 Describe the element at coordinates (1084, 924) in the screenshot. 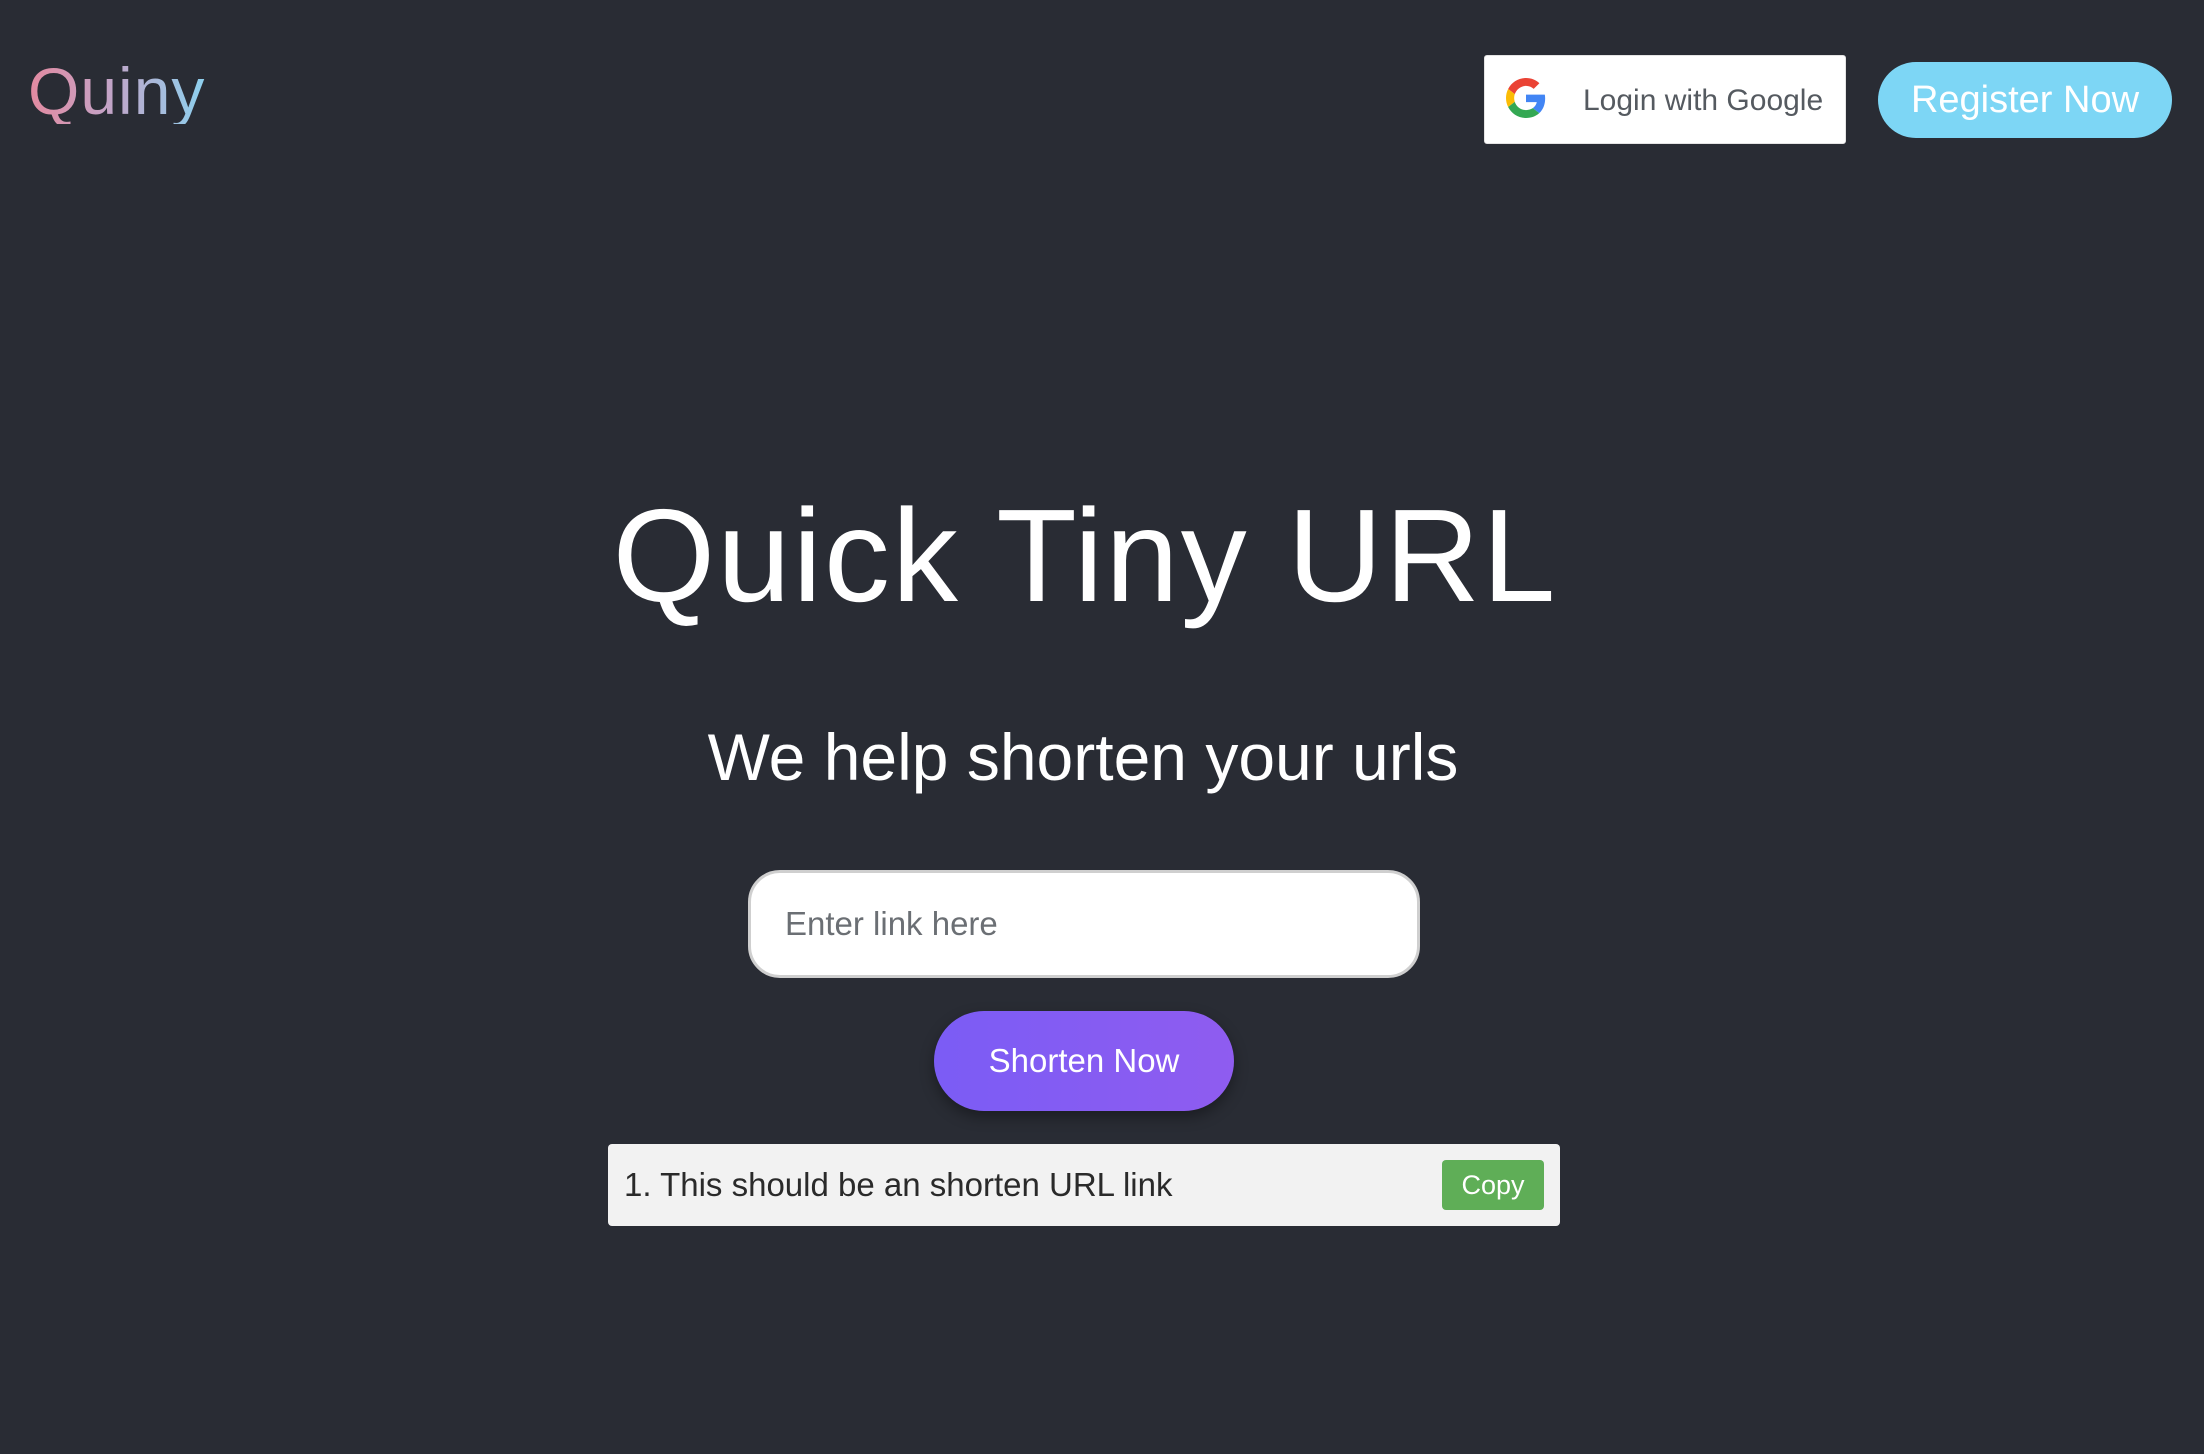

I see `link-input` at that location.